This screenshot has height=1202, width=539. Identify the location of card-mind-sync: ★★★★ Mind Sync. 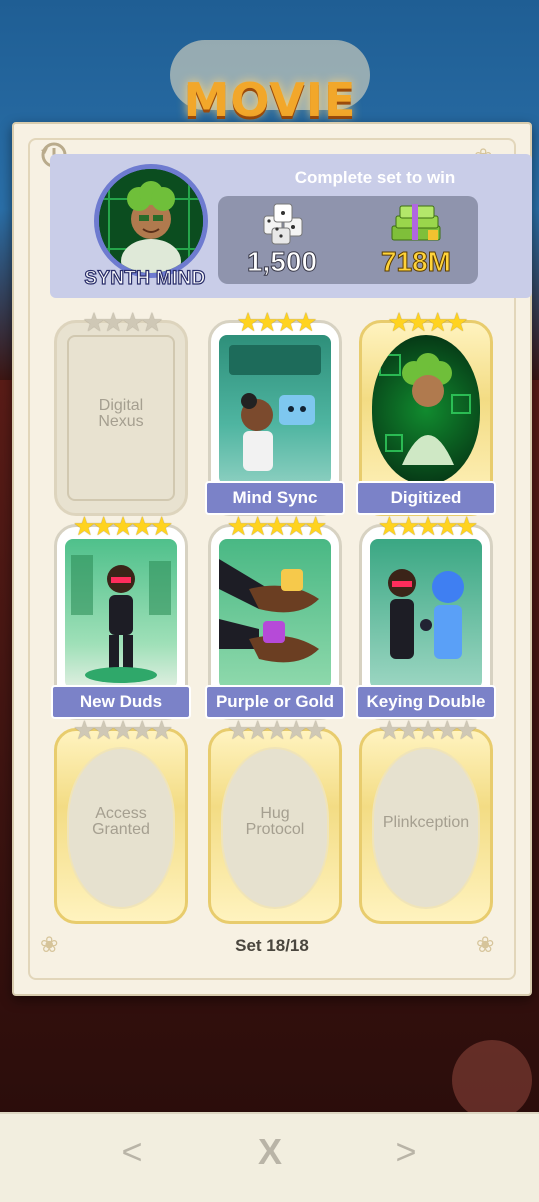
(275, 412).